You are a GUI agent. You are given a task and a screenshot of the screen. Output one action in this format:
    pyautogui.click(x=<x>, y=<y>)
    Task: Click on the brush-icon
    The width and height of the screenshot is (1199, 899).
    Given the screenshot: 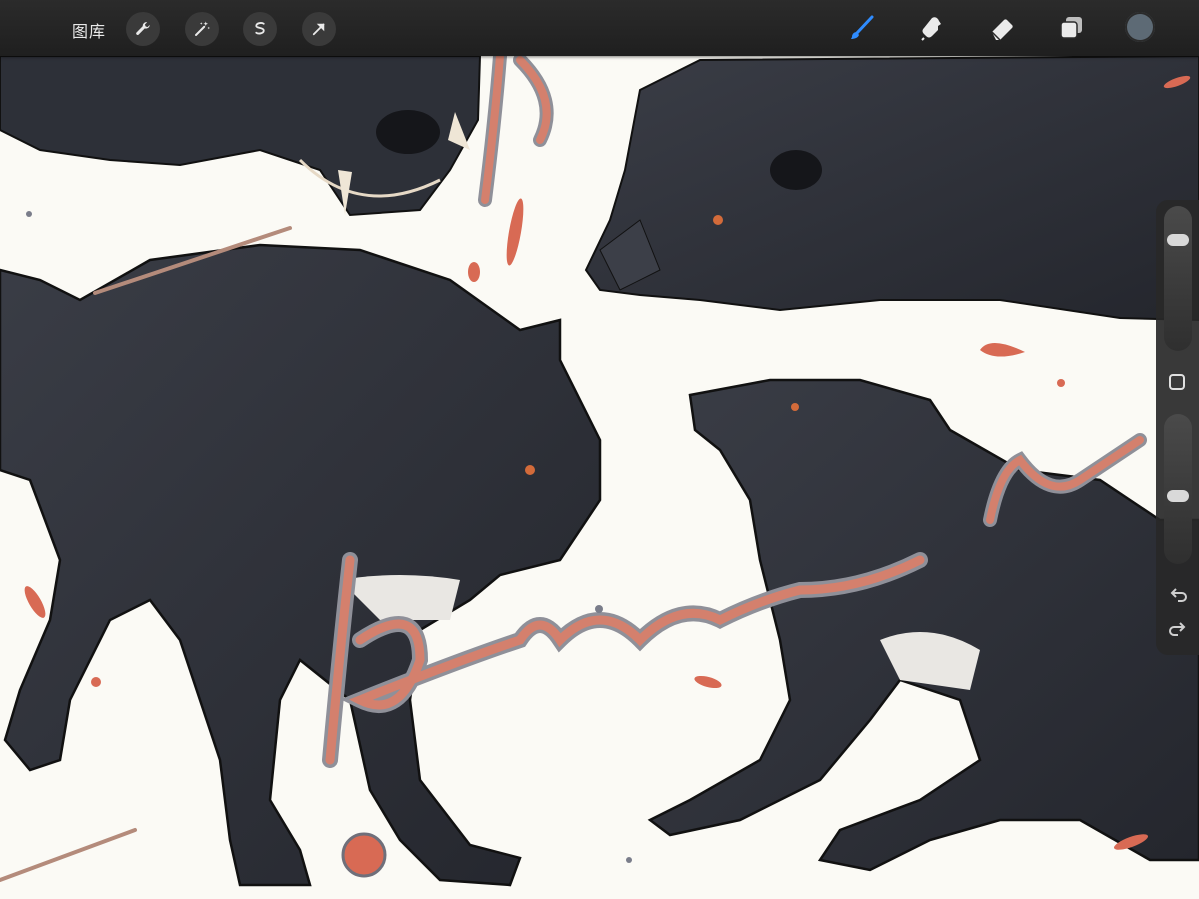 What is the action you would take?
    pyautogui.click(x=862, y=28)
    